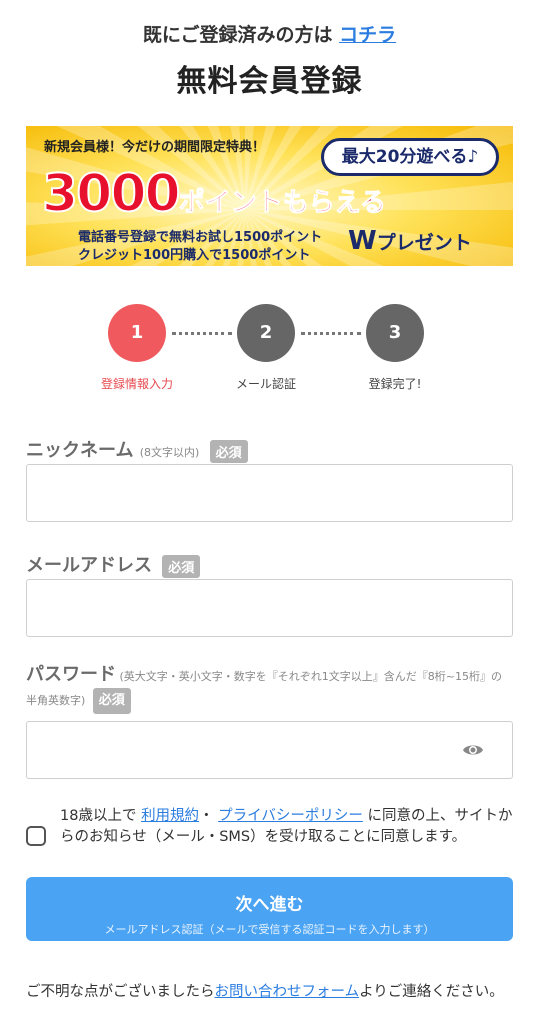 The height and width of the screenshot is (1024, 539). What do you see at coordinates (237, 35) in the screenshot?
I see `login-prompt-text: 既にご登録済みの方は` at bounding box center [237, 35].